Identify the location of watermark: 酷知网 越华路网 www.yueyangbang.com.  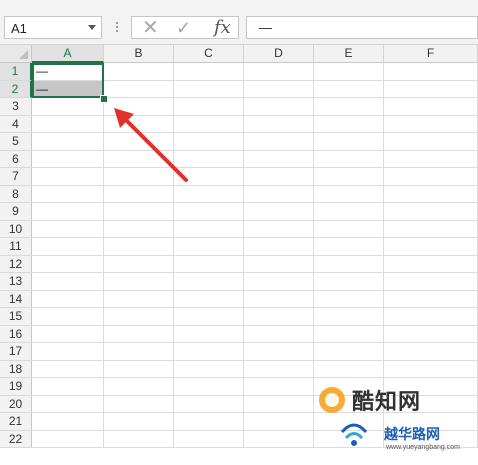
(395, 420).